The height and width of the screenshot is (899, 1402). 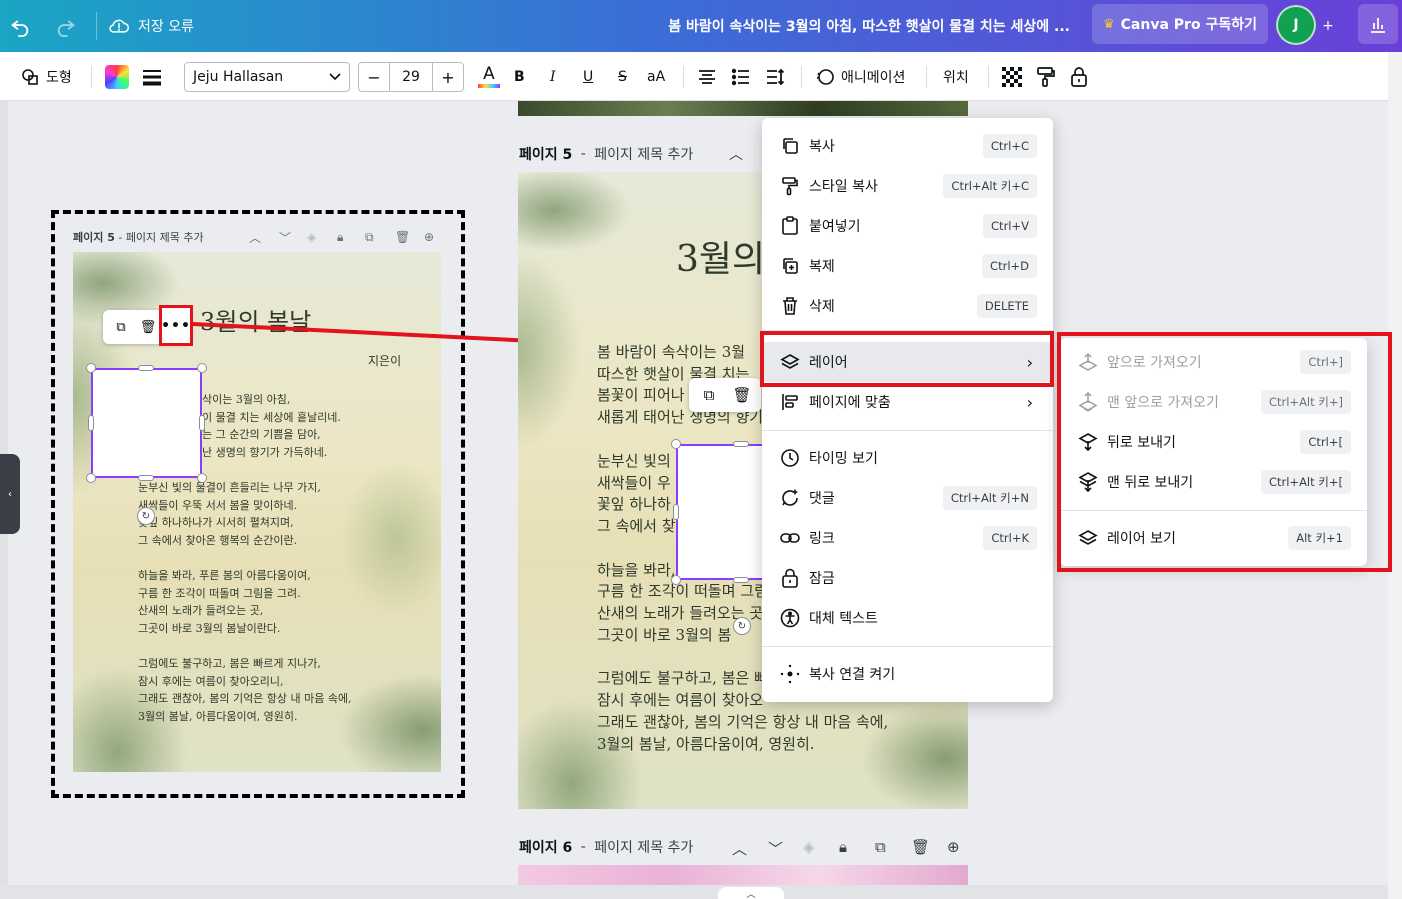 What do you see at coordinates (843, 847) in the screenshot?
I see `lock-icon: 🔒︎` at bounding box center [843, 847].